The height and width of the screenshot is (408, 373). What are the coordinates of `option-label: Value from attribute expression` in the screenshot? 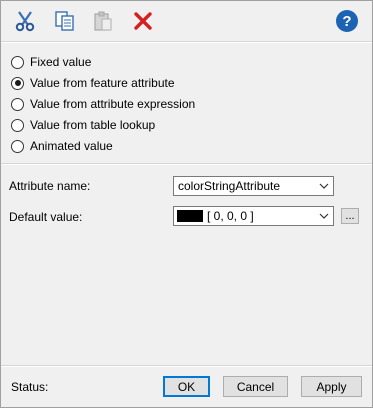 It's located at (113, 104).